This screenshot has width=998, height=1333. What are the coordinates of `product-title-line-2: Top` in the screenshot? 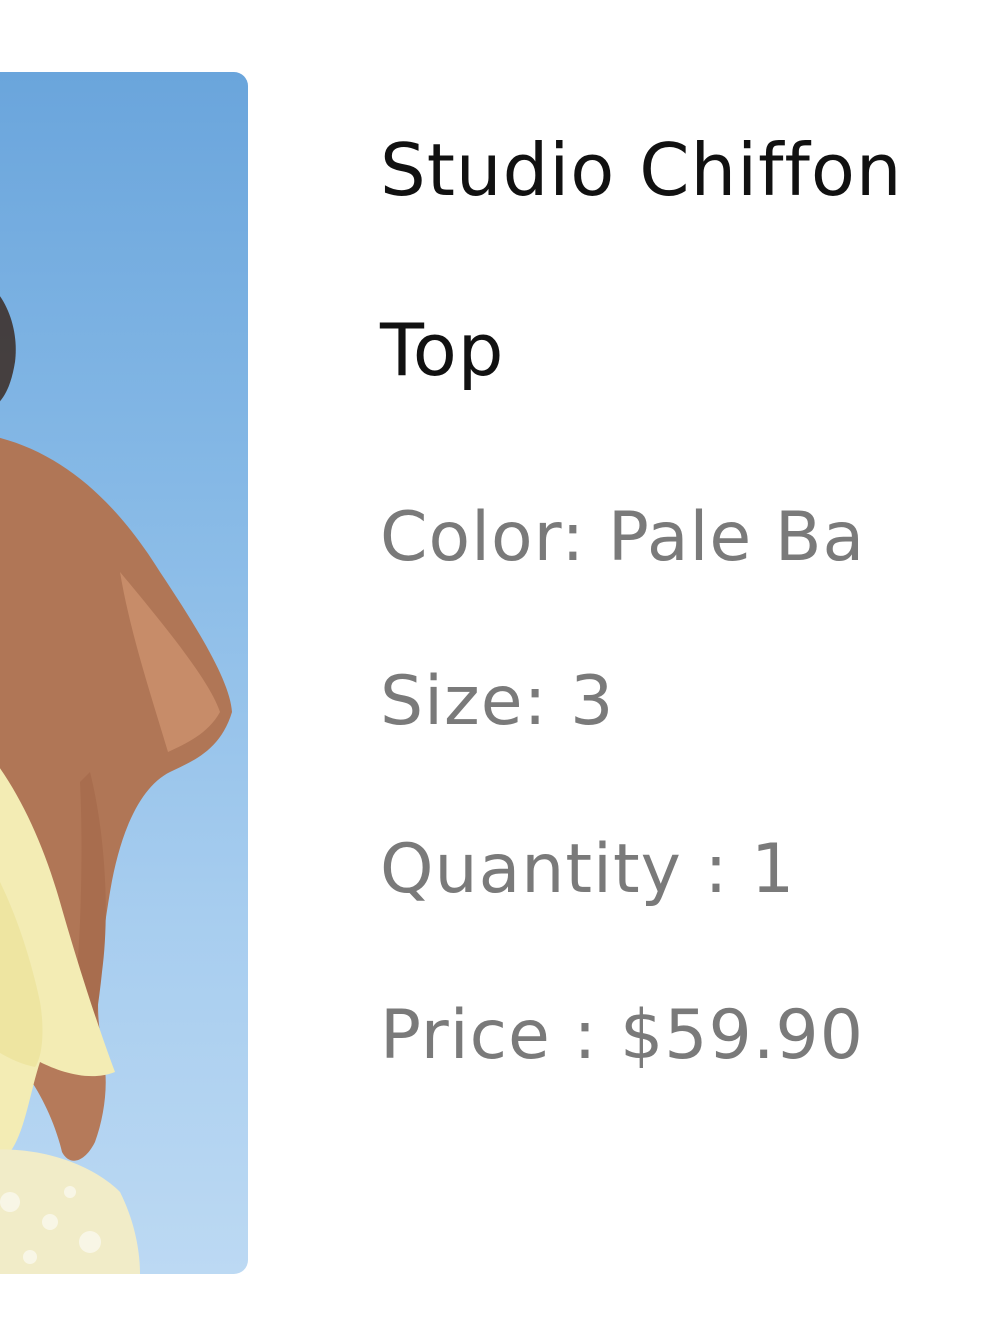 It's located at (442, 350).